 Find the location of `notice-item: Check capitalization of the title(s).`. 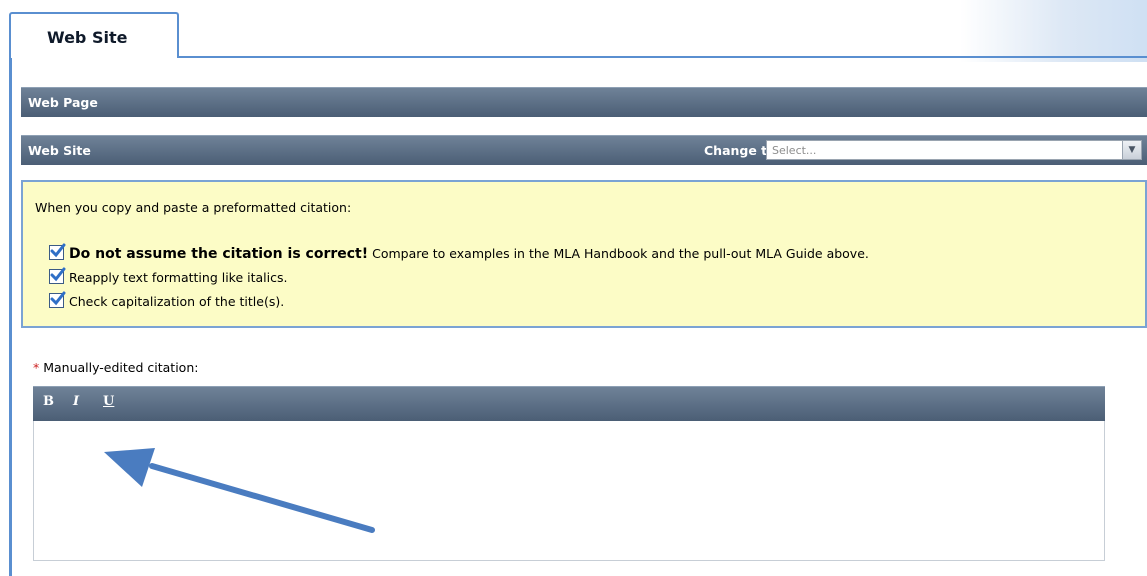

notice-item: Check capitalization of the title(s). is located at coordinates (167, 301).